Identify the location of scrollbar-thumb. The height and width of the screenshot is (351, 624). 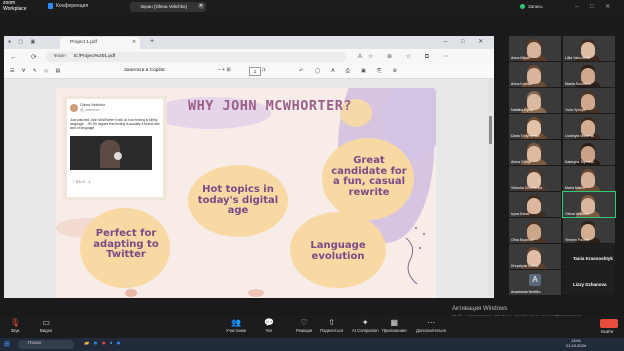
(490, 130).